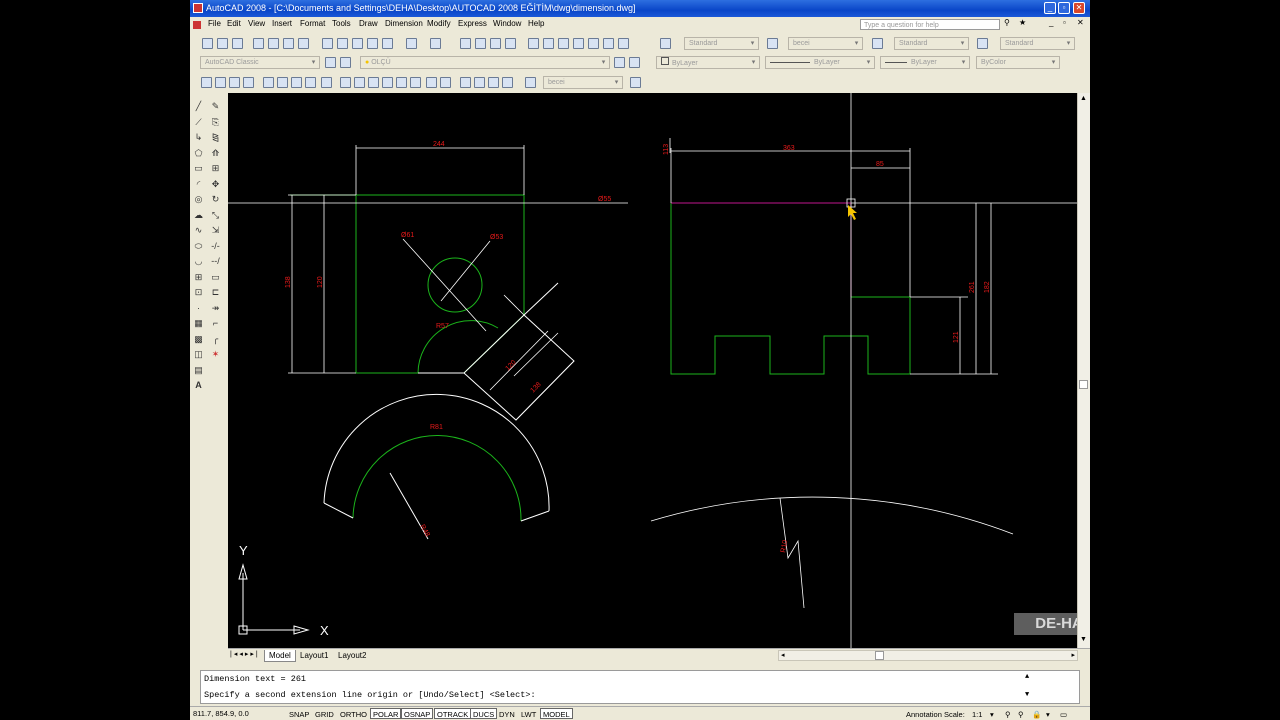  Describe the element at coordinates (1021, 714) in the screenshot. I see `auto-scale-icon: ⚲` at that location.